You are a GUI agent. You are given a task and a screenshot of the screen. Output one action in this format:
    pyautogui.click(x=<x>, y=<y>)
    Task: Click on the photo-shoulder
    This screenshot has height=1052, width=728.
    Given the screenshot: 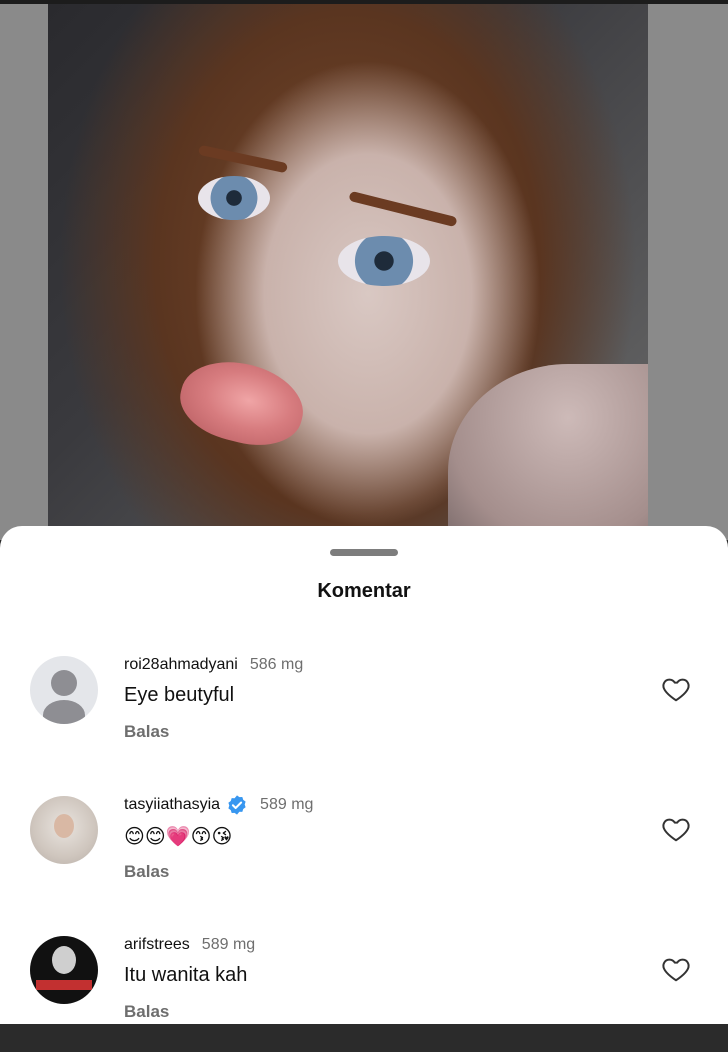 What is the action you would take?
    pyautogui.click(x=548, y=452)
    